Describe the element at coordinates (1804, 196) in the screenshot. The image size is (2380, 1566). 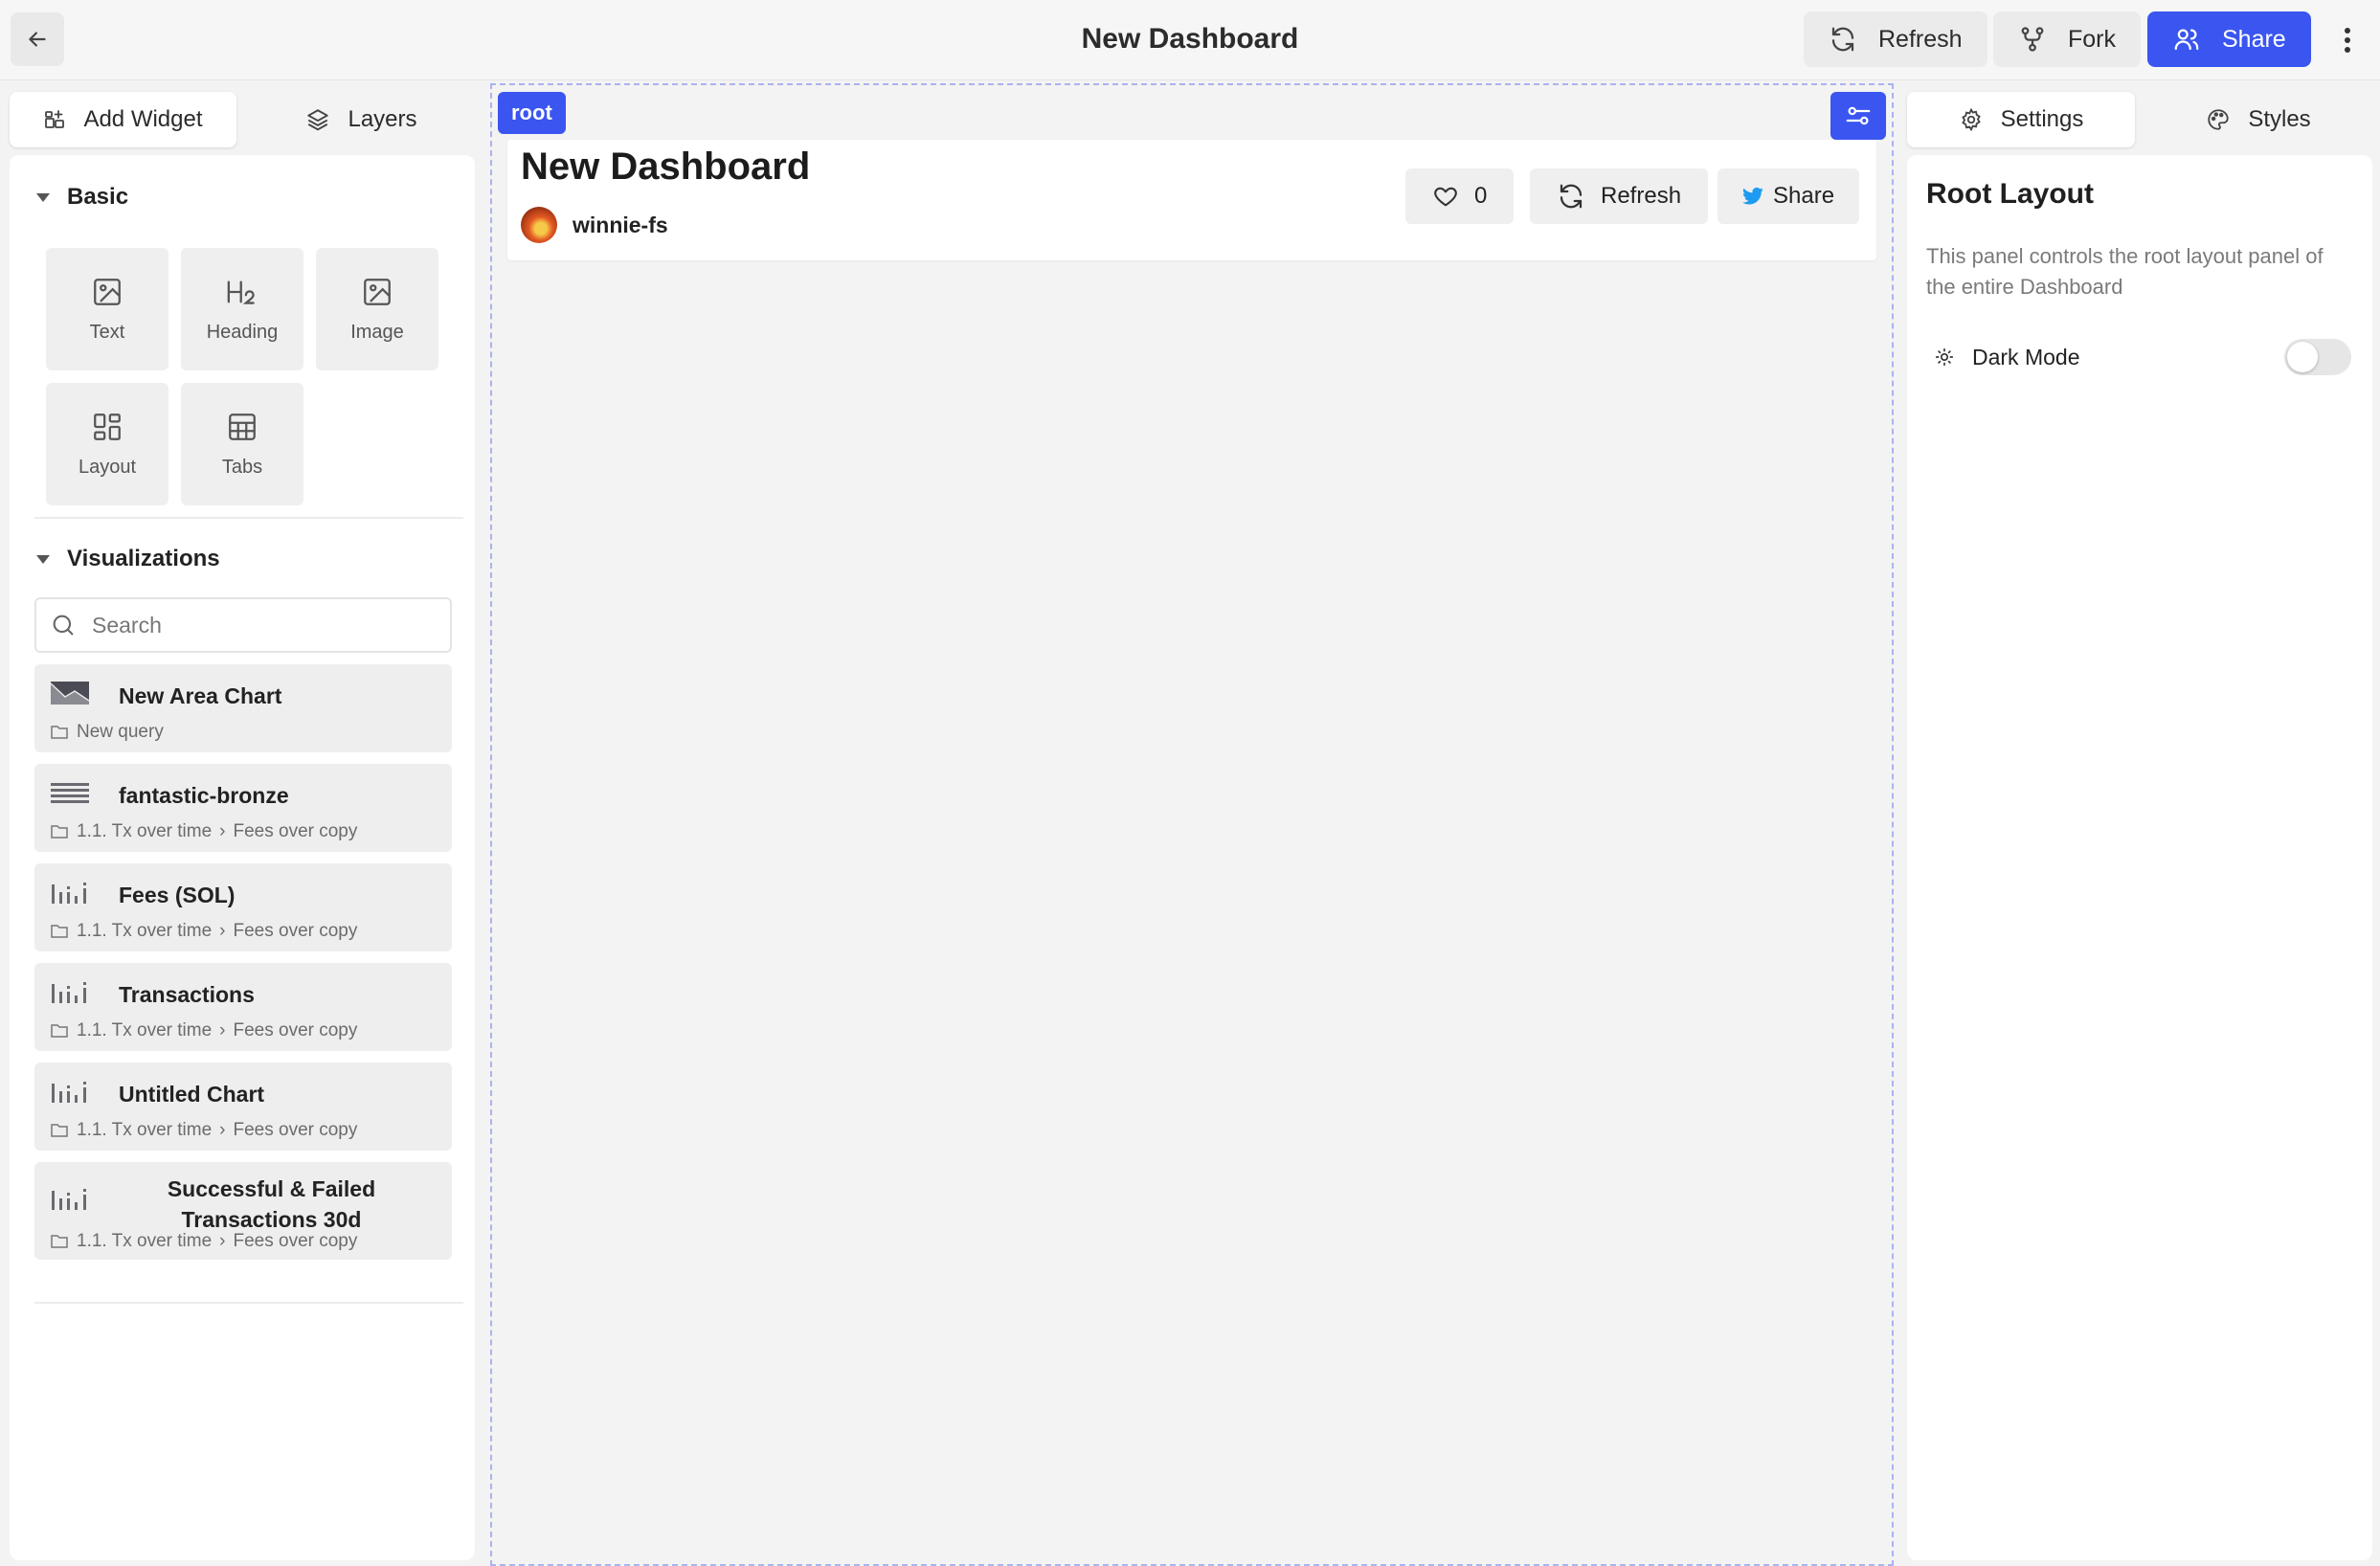
I see `dashboard-share-label: Share` at that location.